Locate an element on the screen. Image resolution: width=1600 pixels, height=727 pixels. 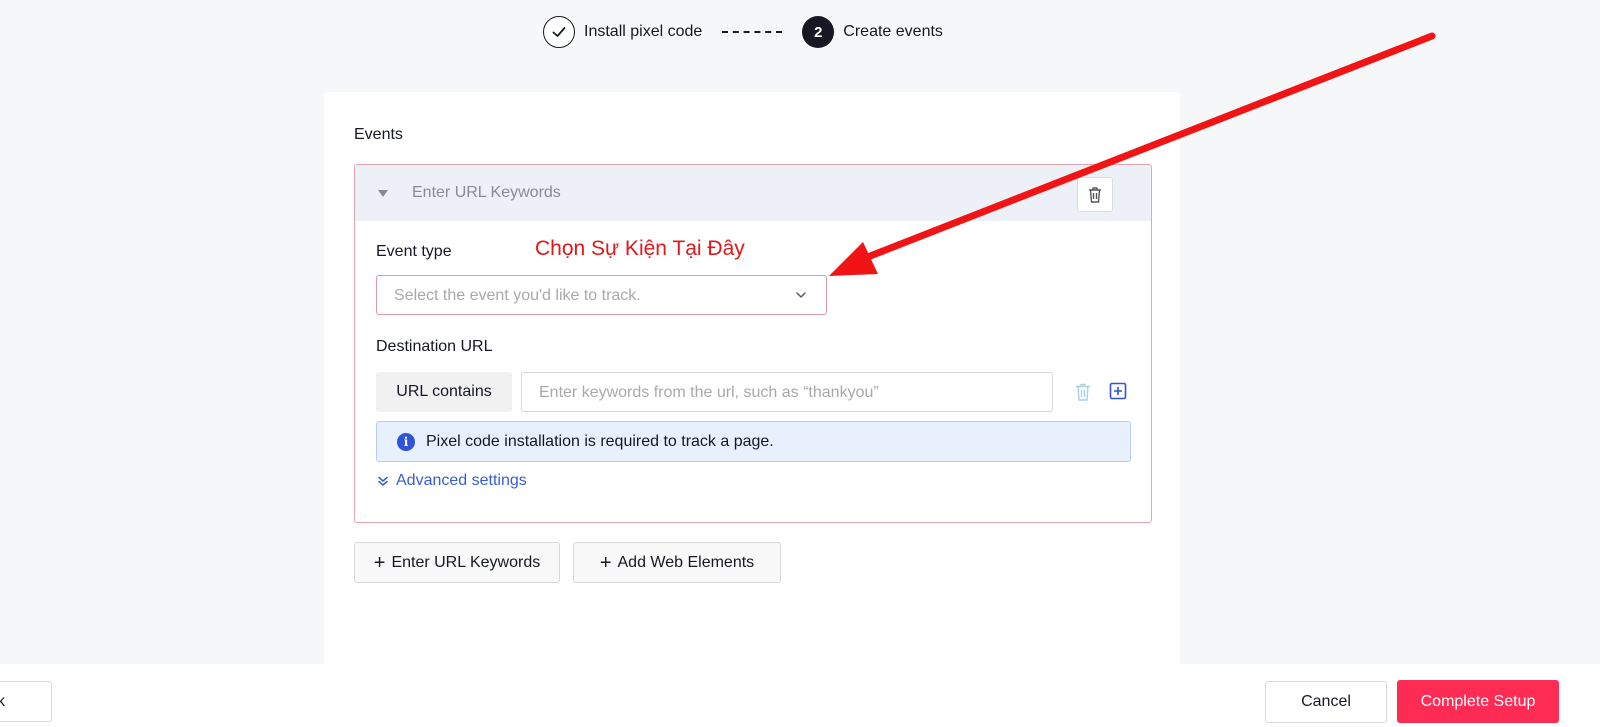
event-panel-header: Enter URL Keywords is located at coordinates (753, 193).